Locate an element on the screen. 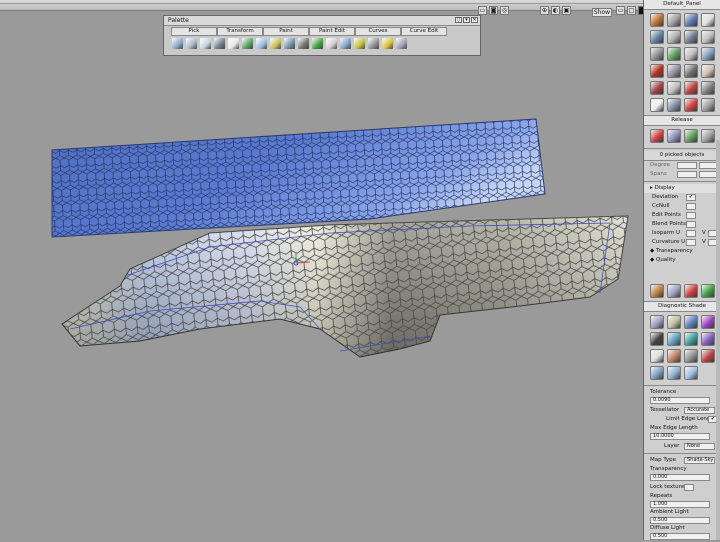  palette-menu-icon: ▾ is located at coordinates (466, 20).